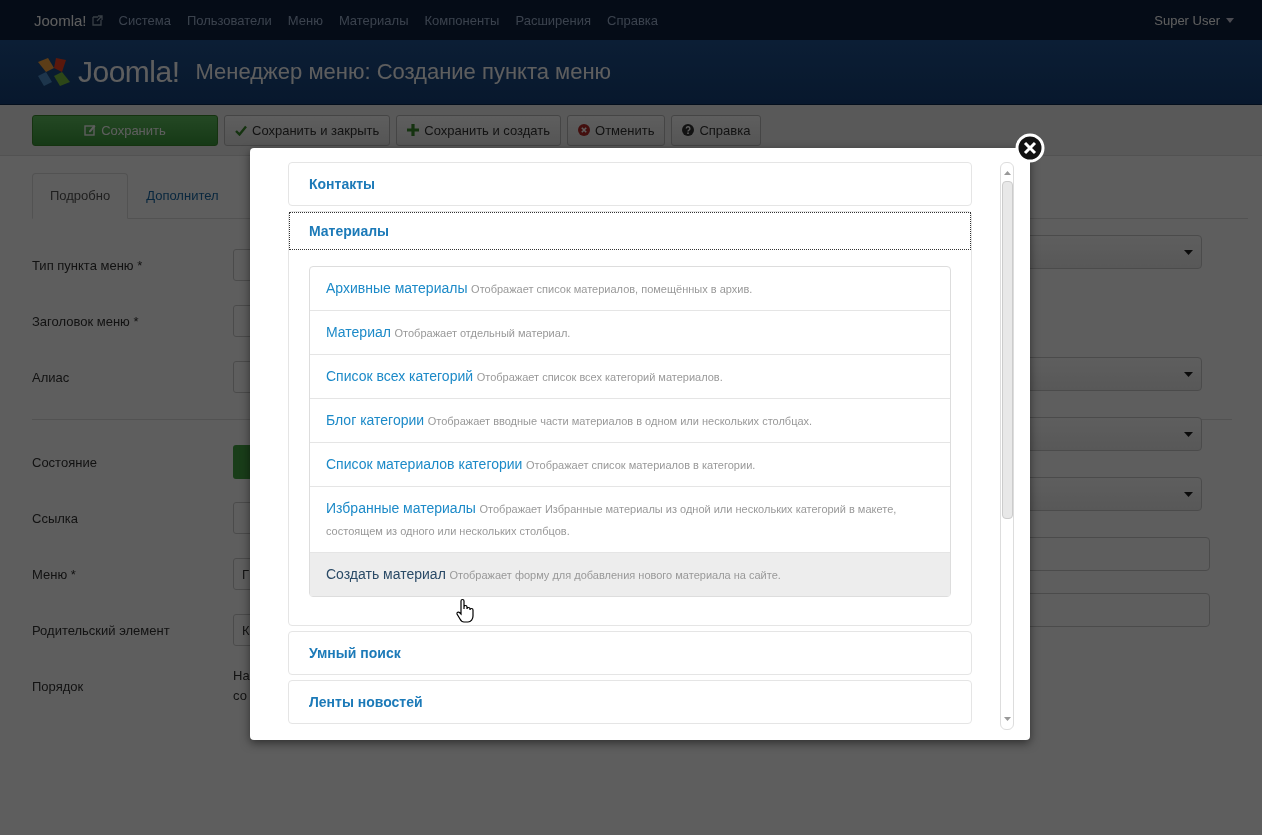 The width and height of the screenshot is (1262, 835). Describe the element at coordinates (307, 130) in the screenshot. I see `toolbar-button: Сохранить и закрыть` at that location.